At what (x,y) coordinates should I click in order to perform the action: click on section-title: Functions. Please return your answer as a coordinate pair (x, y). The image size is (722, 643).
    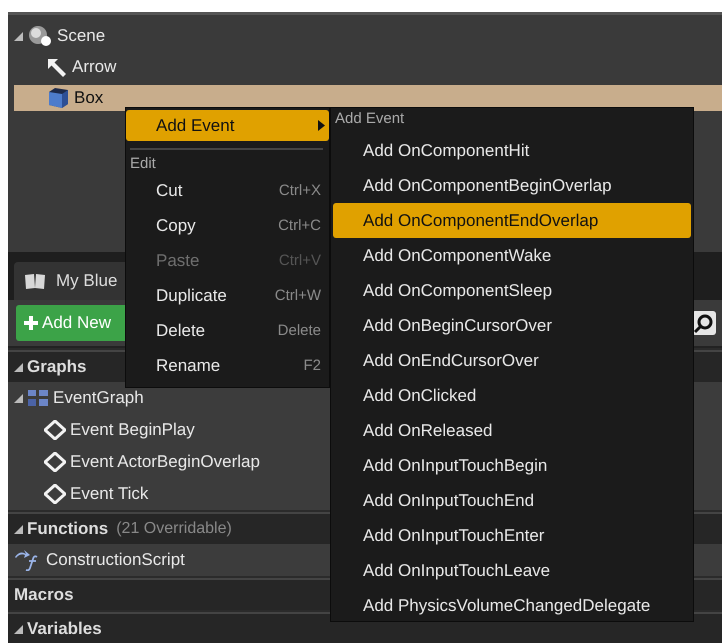
    Looking at the image, I should click on (67, 529).